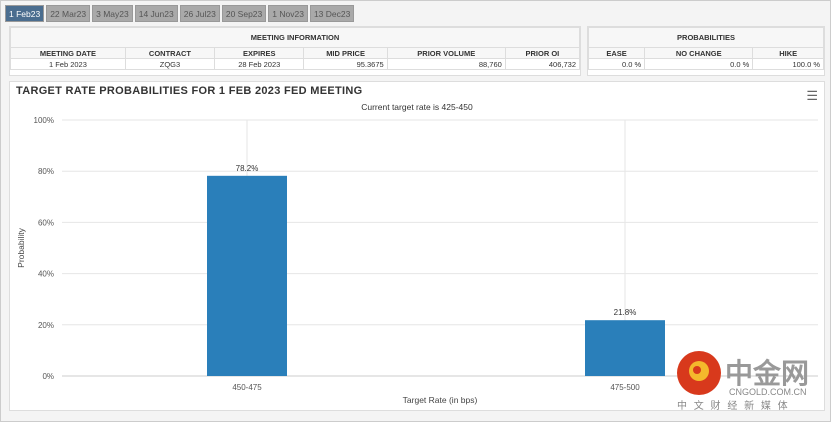 This screenshot has width=831, height=422. I want to click on y-tick-label: 20%, so click(46, 325).